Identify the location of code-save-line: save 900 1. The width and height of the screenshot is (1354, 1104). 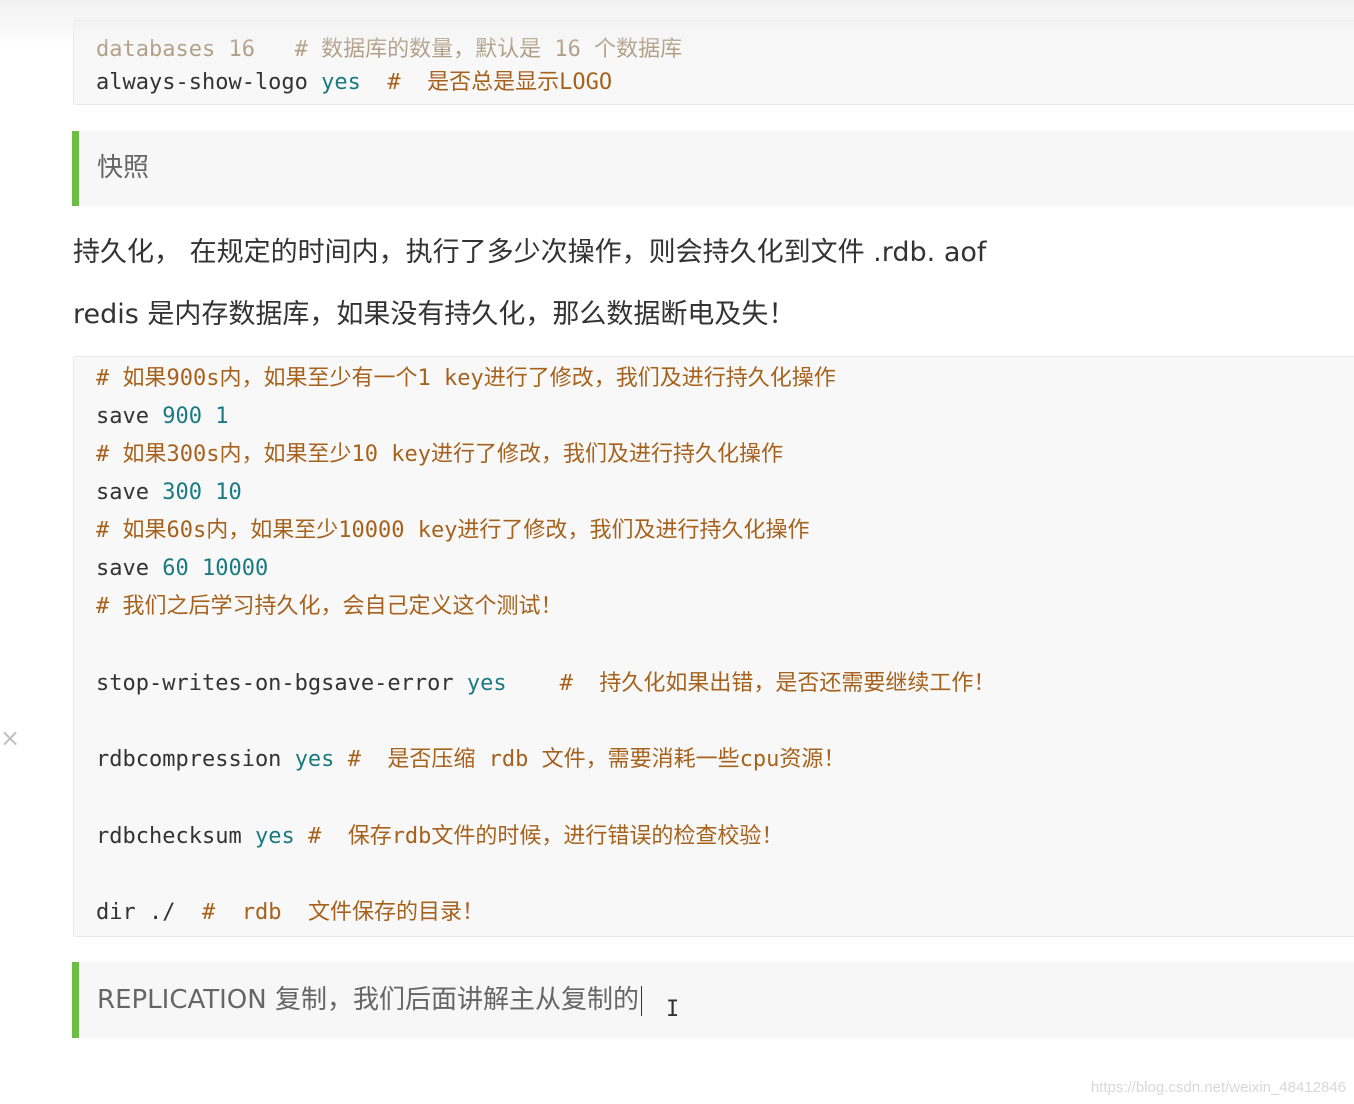
(162, 417).